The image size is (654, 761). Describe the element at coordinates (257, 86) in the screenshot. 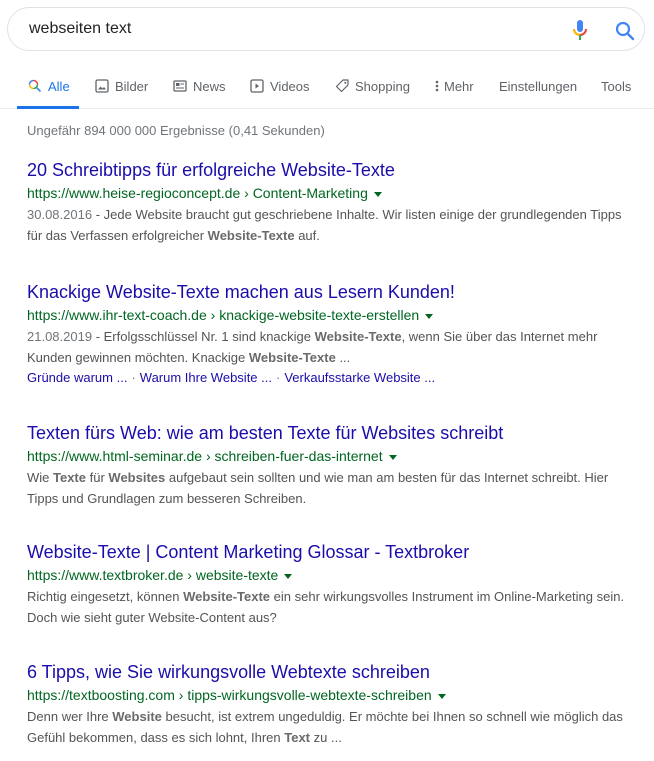

I see `play-icon` at that location.